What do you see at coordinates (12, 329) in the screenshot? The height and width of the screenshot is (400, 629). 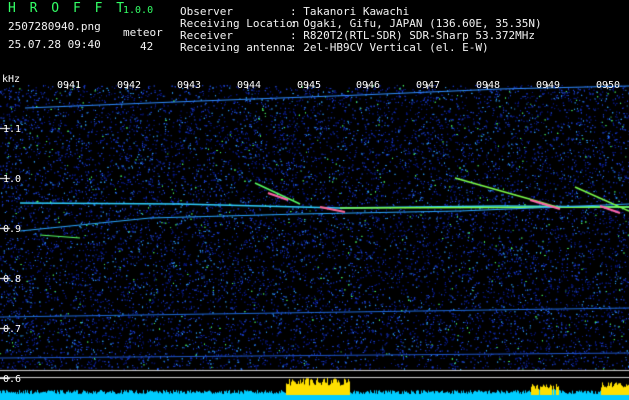 I see `y-tick-label: 0.7` at bounding box center [12, 329].